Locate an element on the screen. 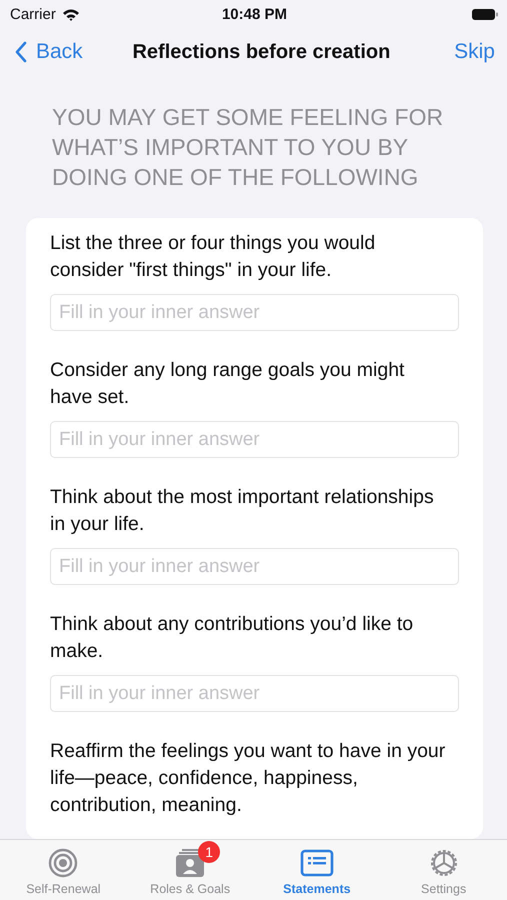  tab-item: 1 Roles & Goals is located at coordinates (190, 870).